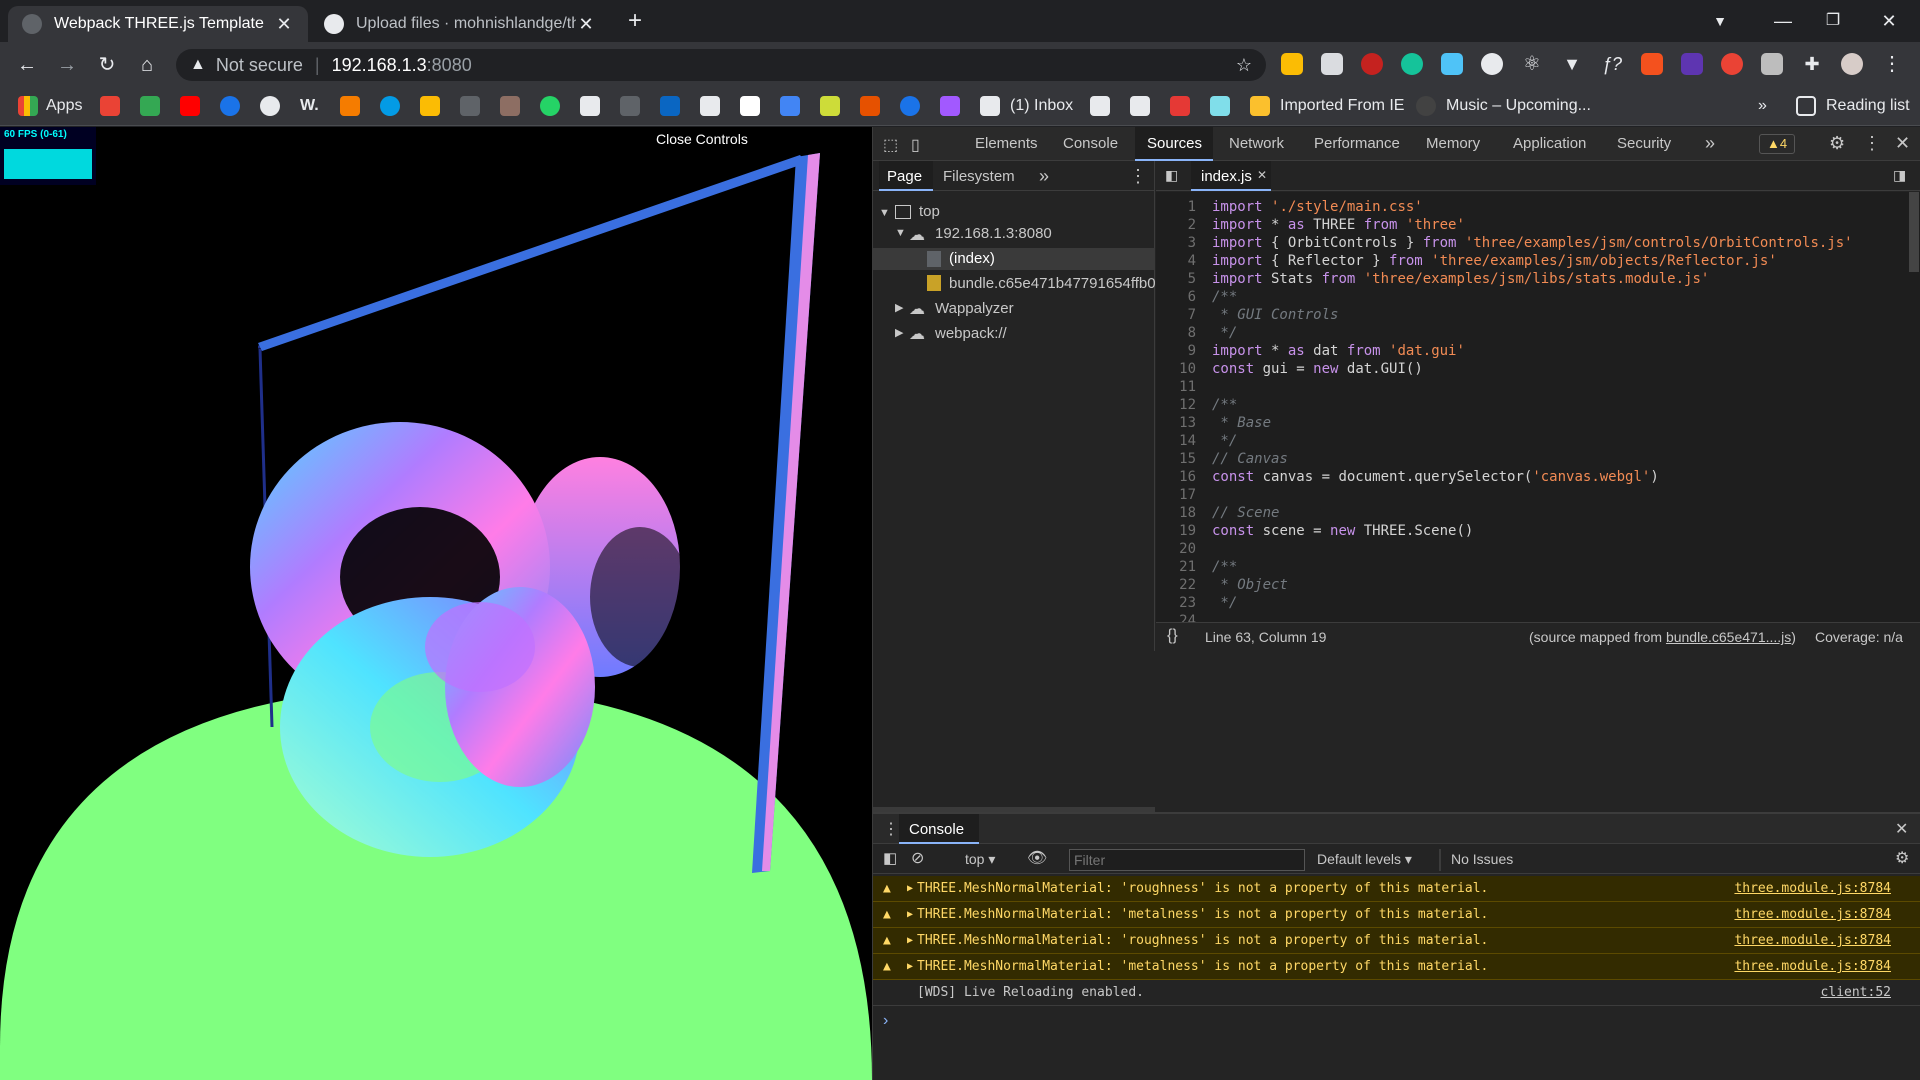 The height and width of the screenshot is (1080, 1920). Describe the element at coordinates (1176, 261) in the screenshot. I see `line-number: 4` at that location.